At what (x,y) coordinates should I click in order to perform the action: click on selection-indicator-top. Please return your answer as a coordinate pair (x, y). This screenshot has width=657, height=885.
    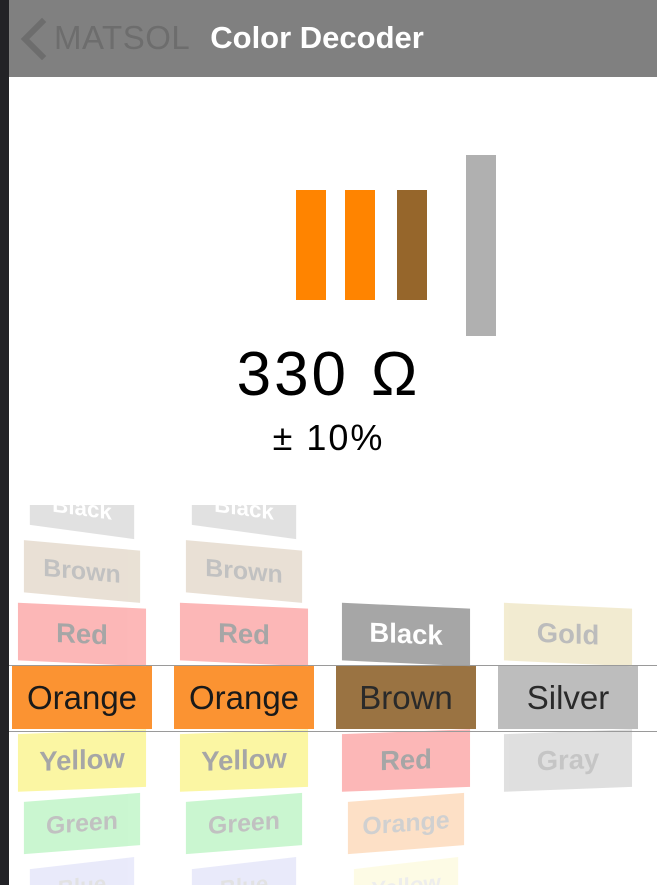
    Looking at the image, I should click on (333, 665).